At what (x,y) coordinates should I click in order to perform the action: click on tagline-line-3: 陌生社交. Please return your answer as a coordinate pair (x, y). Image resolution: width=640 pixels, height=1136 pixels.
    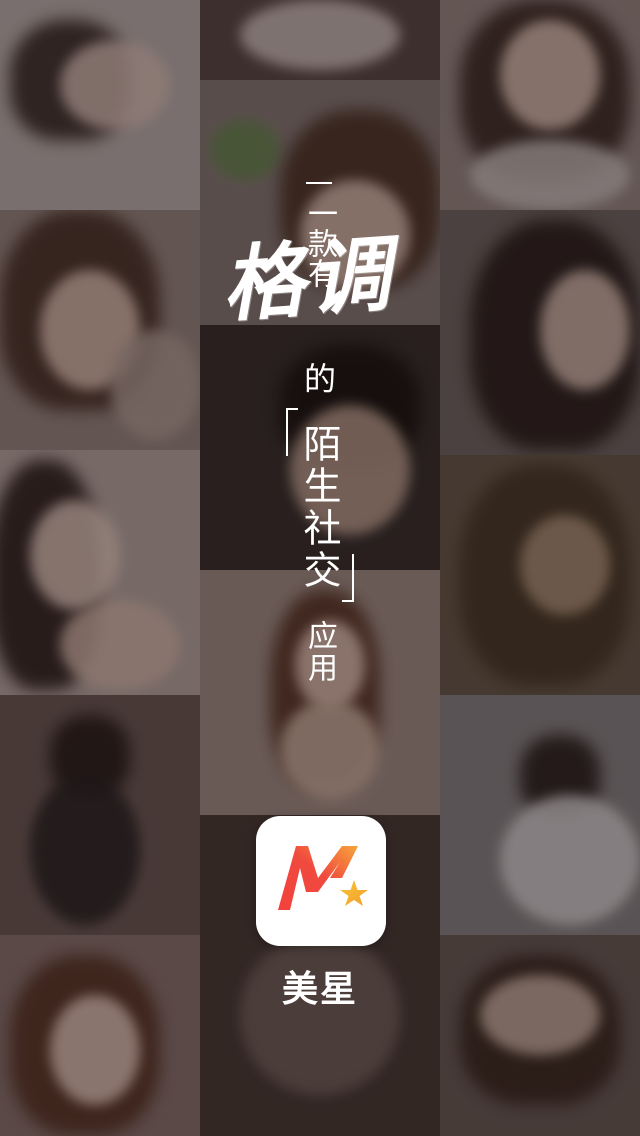
    Looking at the image, I should click on (319, 508).